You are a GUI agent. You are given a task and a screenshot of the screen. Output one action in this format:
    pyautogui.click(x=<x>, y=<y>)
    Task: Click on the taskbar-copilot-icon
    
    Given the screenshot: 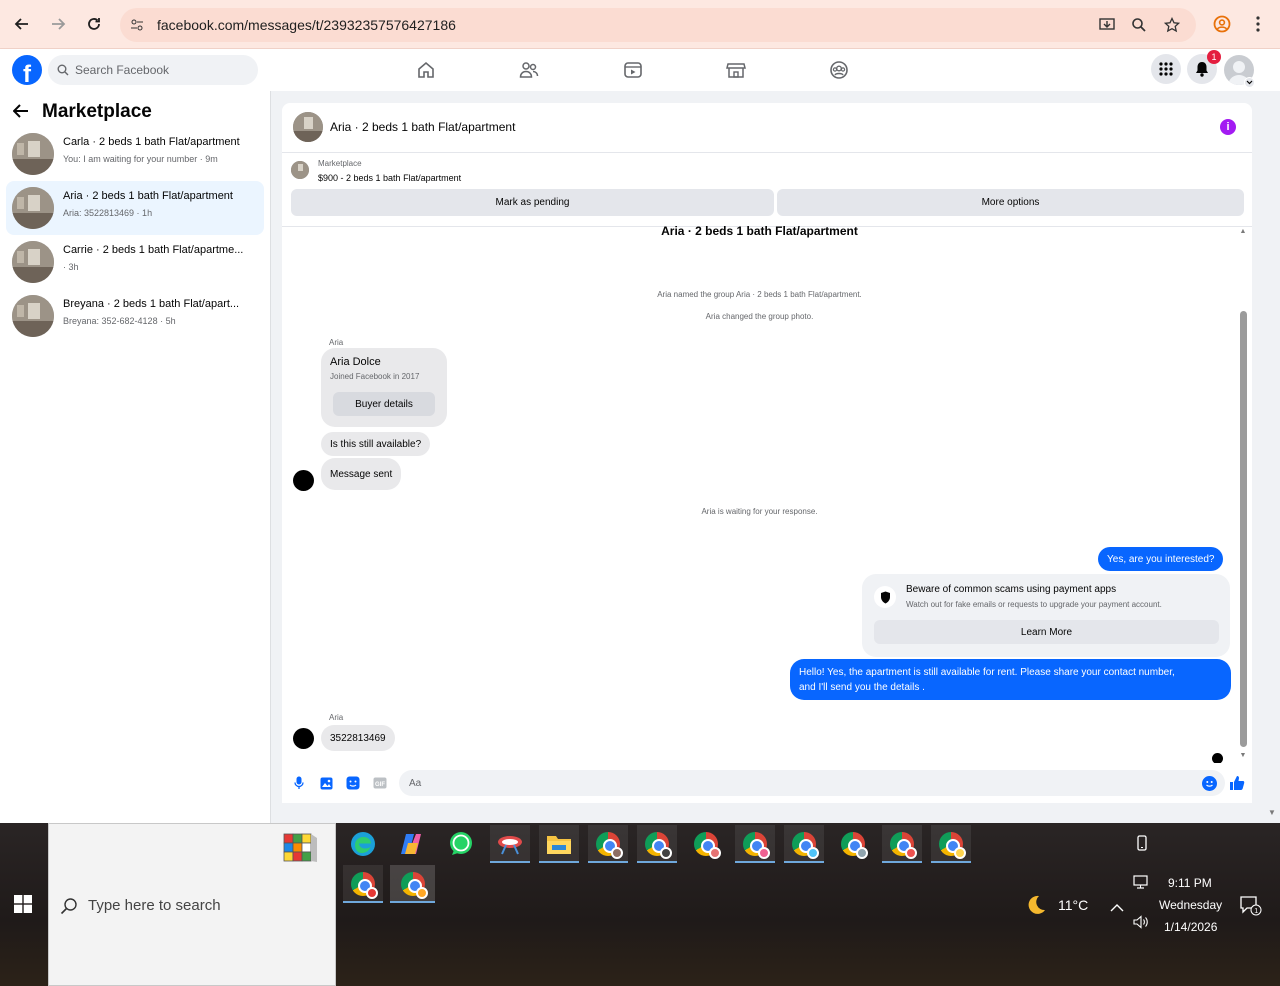 What is the action you would take?
    pyautogui.click(x=411, y=844)
    